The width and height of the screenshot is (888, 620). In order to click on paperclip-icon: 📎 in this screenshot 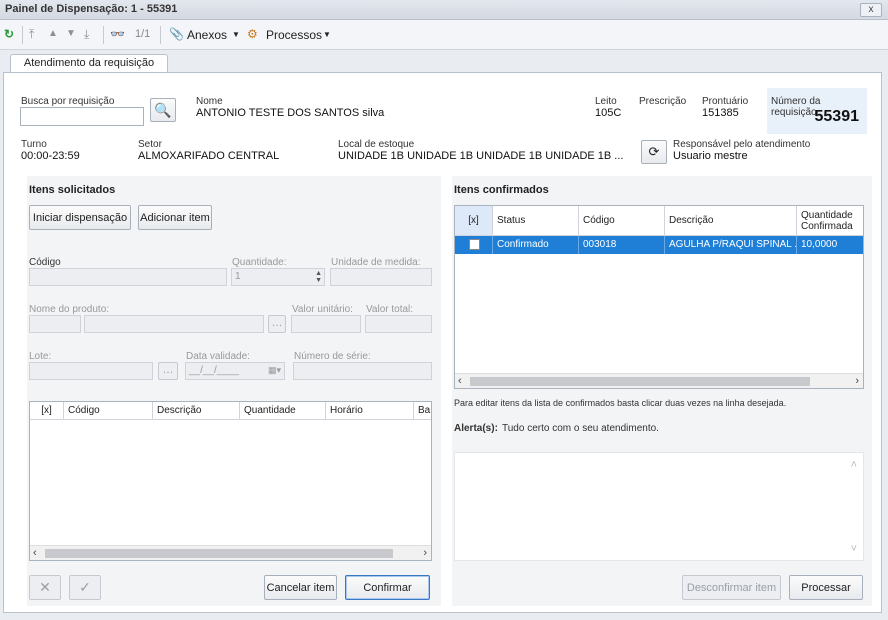, I will do `click(176, 34)`.